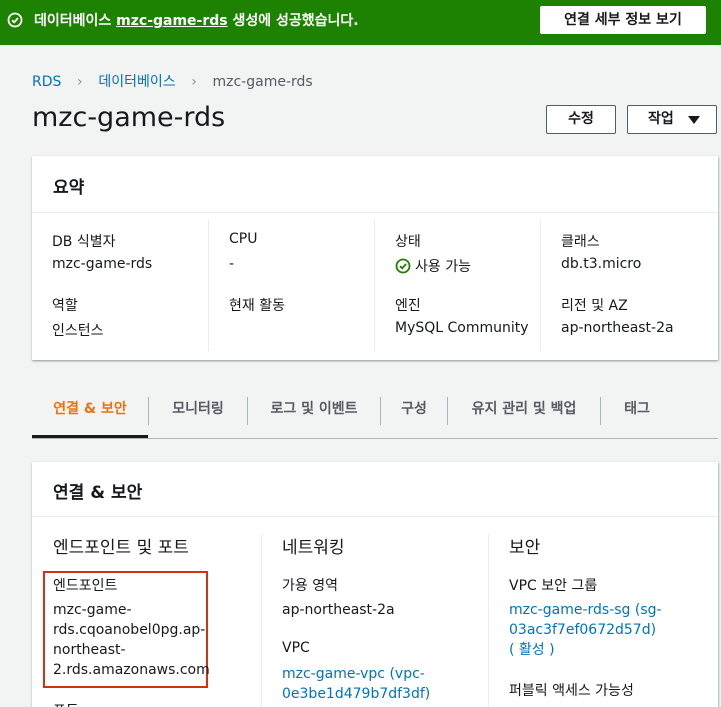 The width and height of the screenshot is (721, 707). What do you see at coordinates (601, 251) in the screenshot?
I see `class-field: 클래스 db.t3.micro` at bounding box center [601, 251].